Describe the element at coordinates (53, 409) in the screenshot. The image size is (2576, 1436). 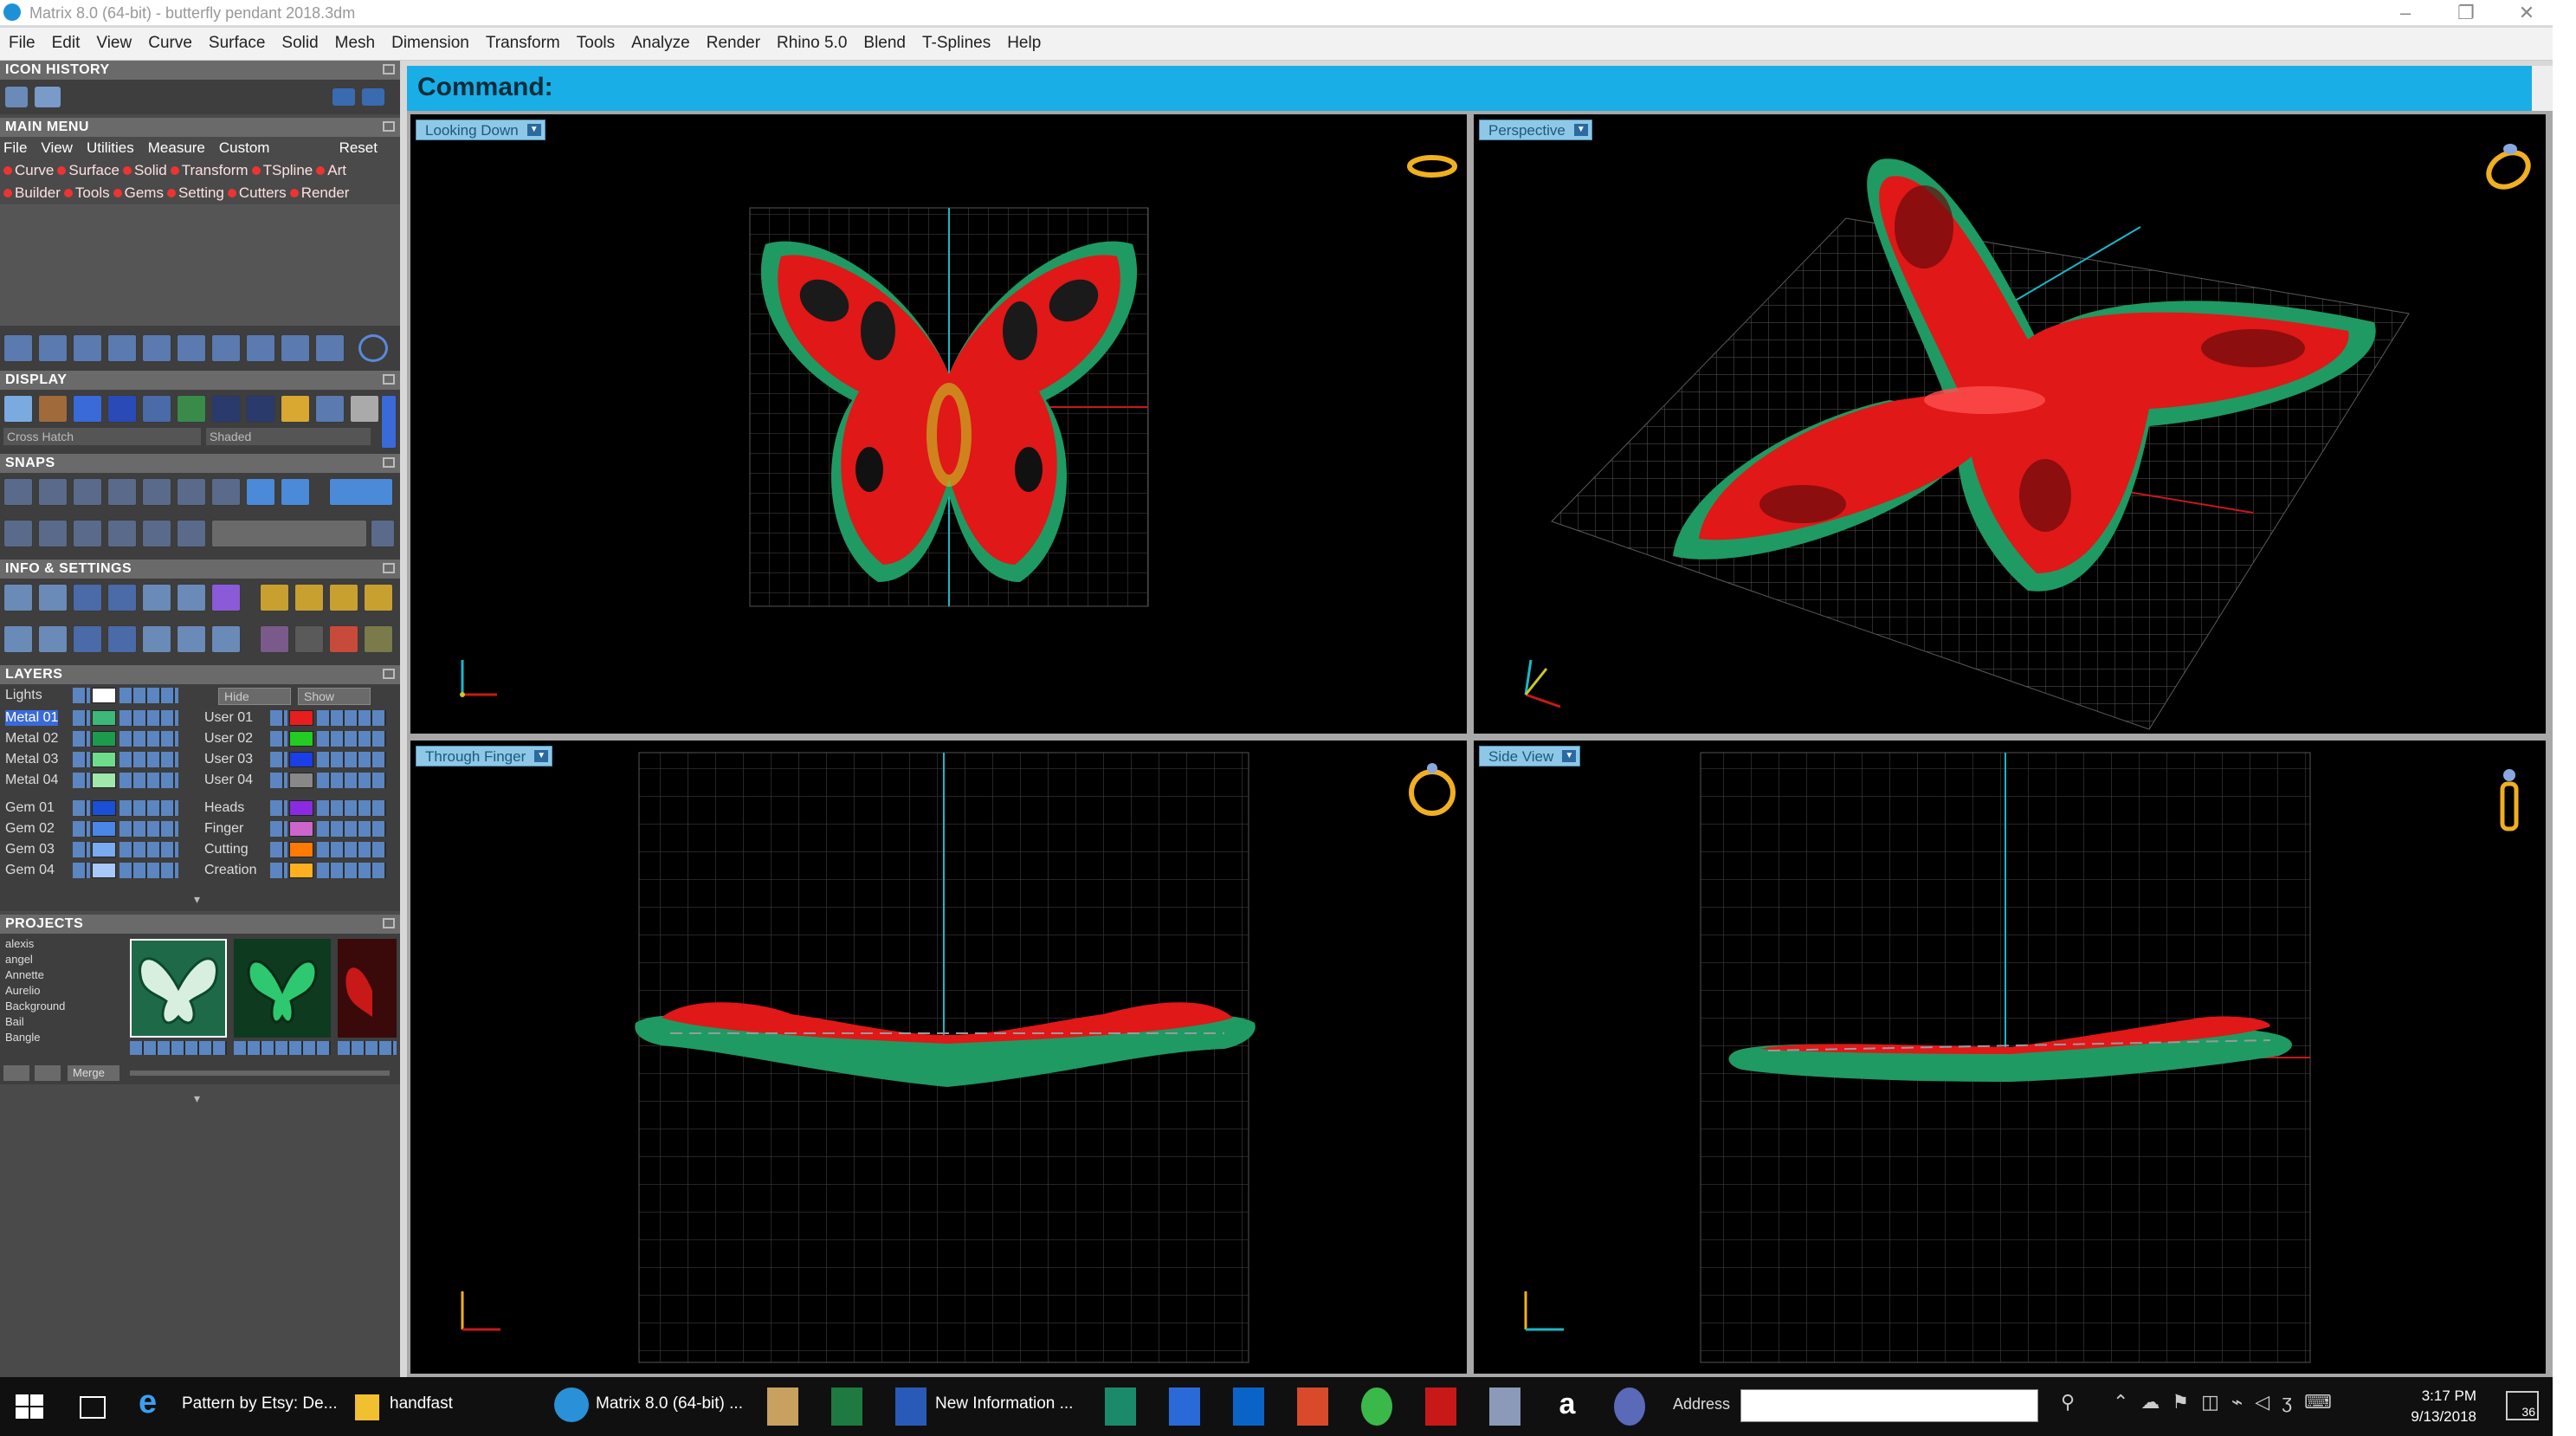
I see `ghosted-display-icon` at that location.